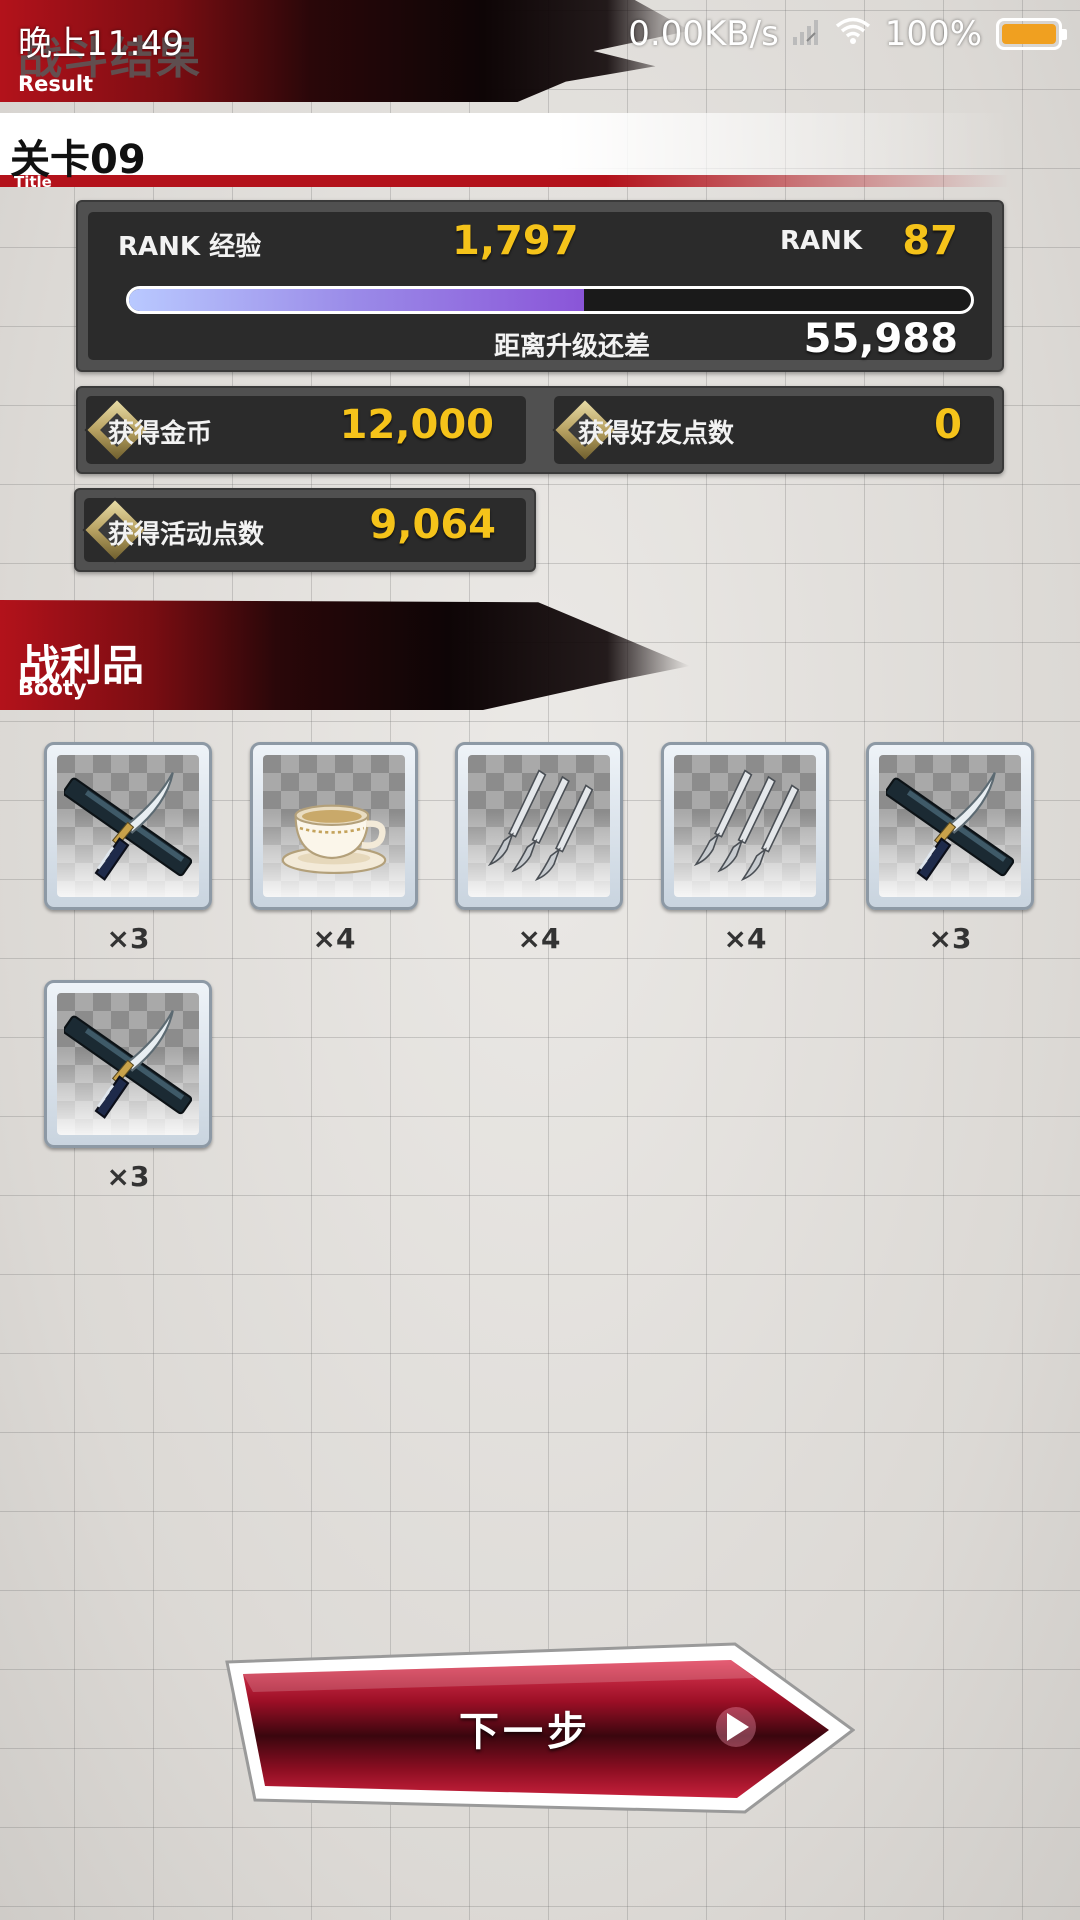  I want to click on friend-points-value: 0, so click(948, 425).